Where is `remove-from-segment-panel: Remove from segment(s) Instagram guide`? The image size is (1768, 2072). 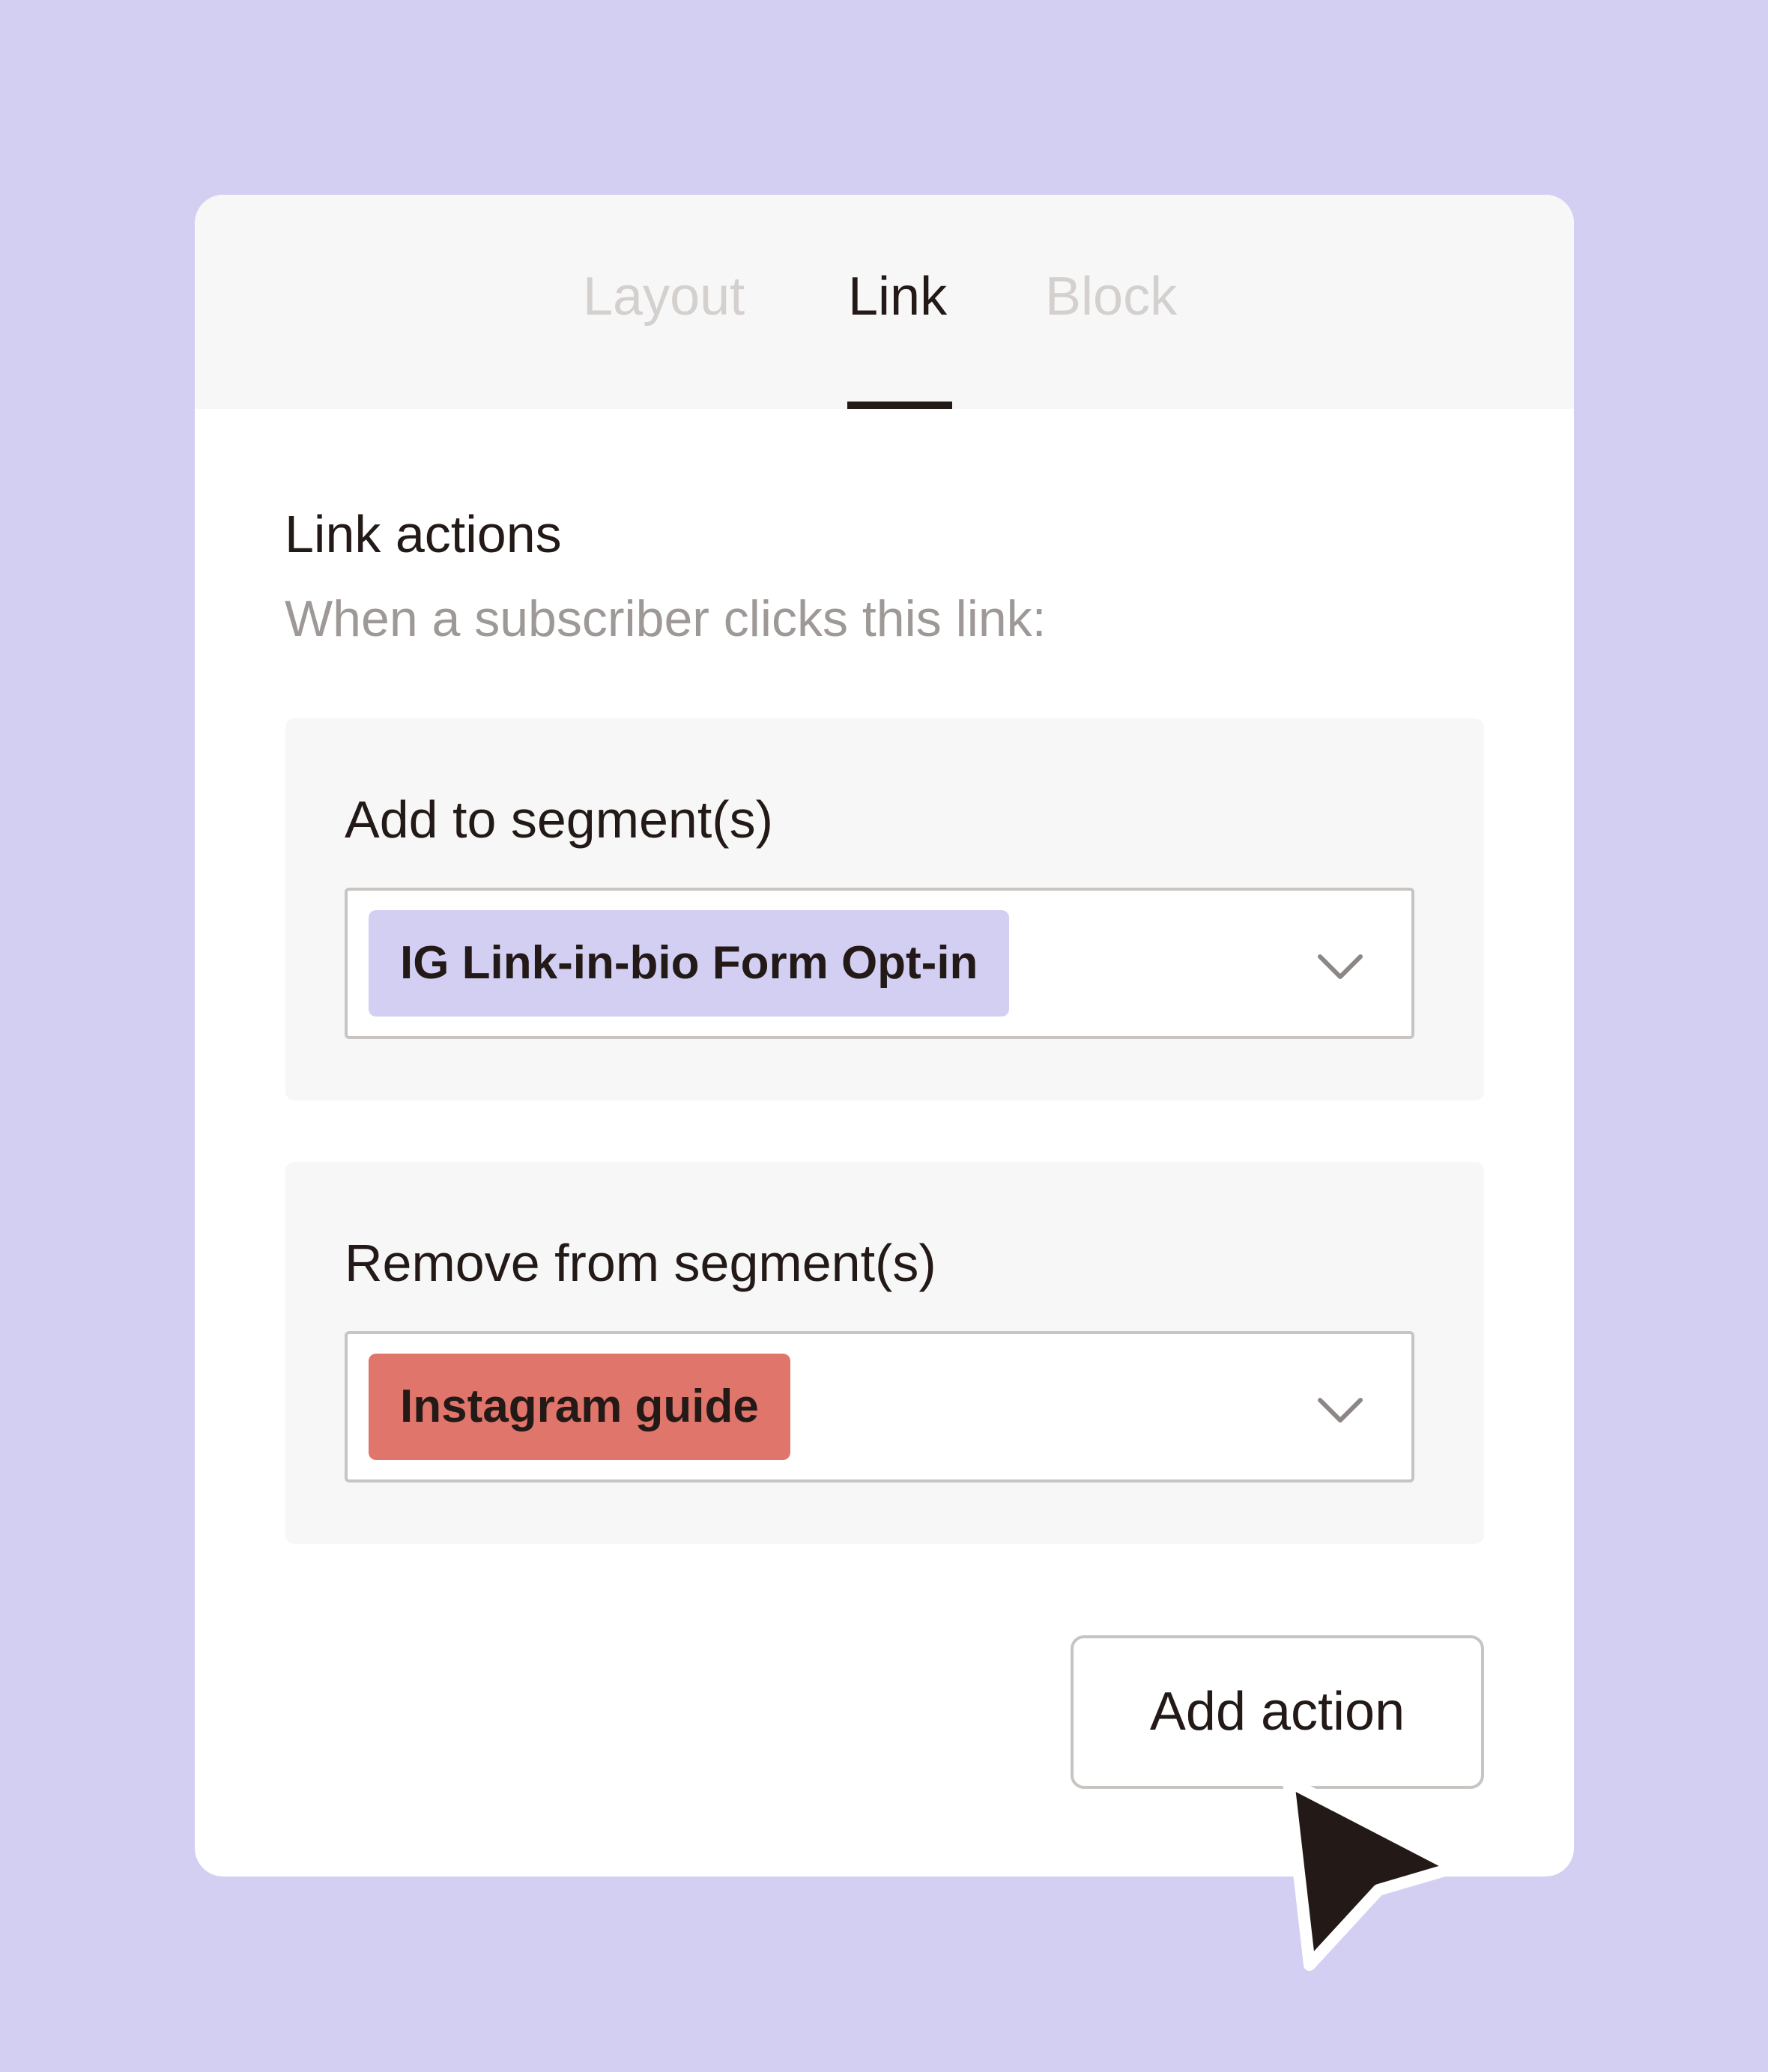 remove-from-segment-panel: Remove from segment(s) Instagram guide is located at coordinates (884, 1353).